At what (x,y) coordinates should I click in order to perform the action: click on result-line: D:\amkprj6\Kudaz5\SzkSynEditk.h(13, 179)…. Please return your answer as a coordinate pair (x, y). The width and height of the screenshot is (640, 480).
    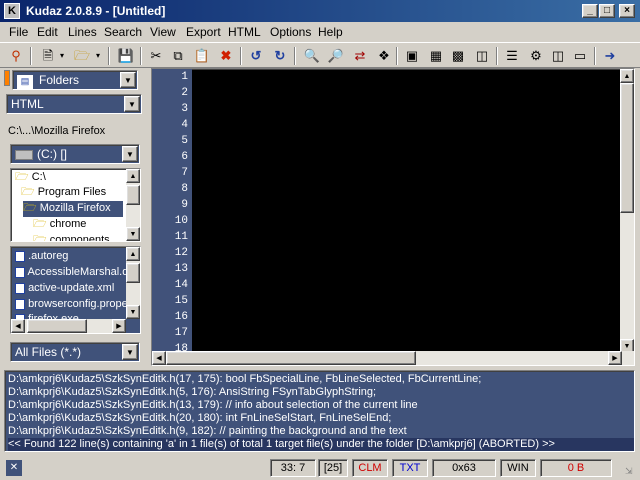
    Looking at the image, I should click on (213, 405).